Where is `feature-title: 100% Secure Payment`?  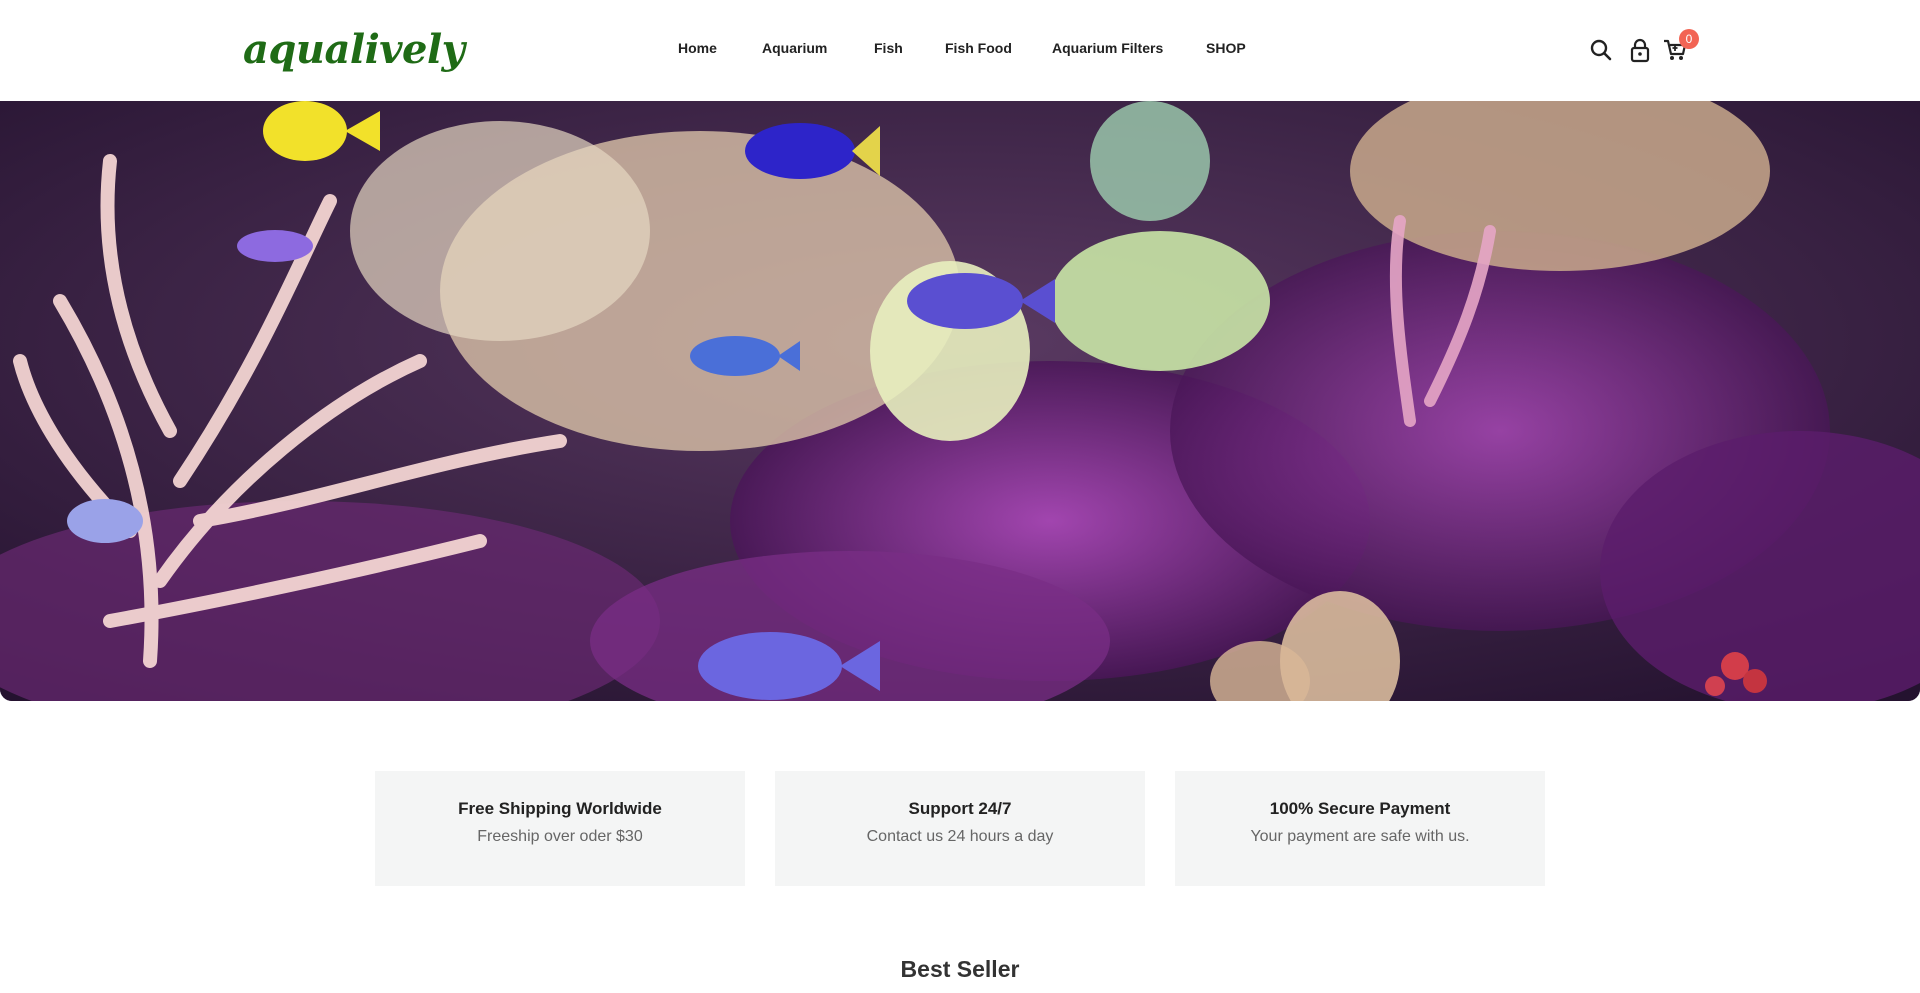 feature-title: 100% Secure Payment is located at coordinates (1360, 808).